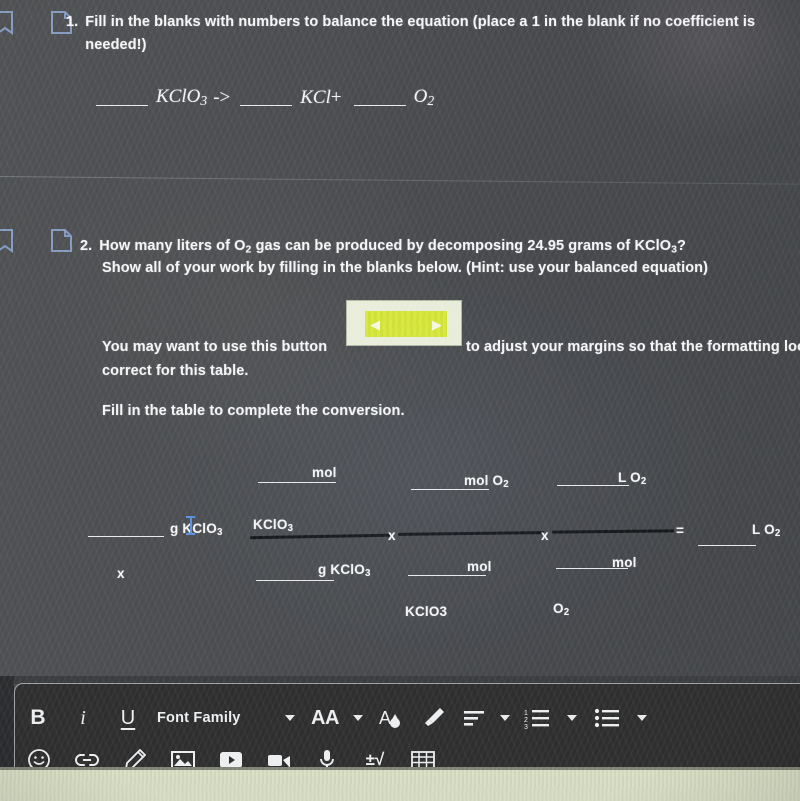  I want to click on margin-button-chip: ◀ ▶, so click(406, 324).